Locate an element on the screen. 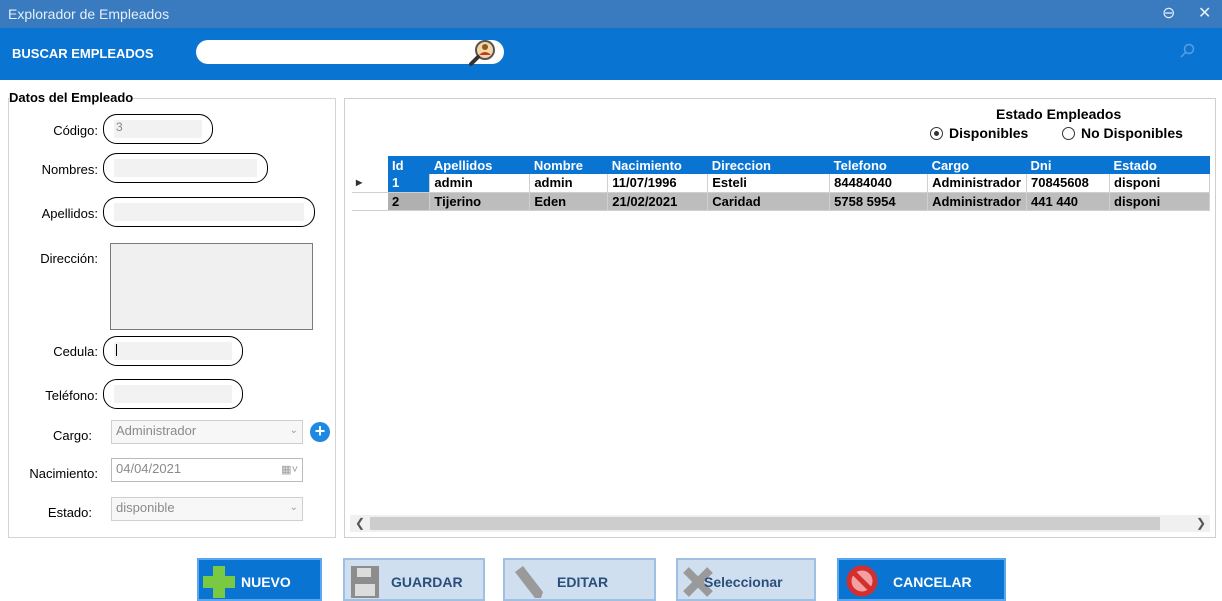 This screenshot has height=601, width=1222. floppy-disk-icon is located at coordinates (365, 582).